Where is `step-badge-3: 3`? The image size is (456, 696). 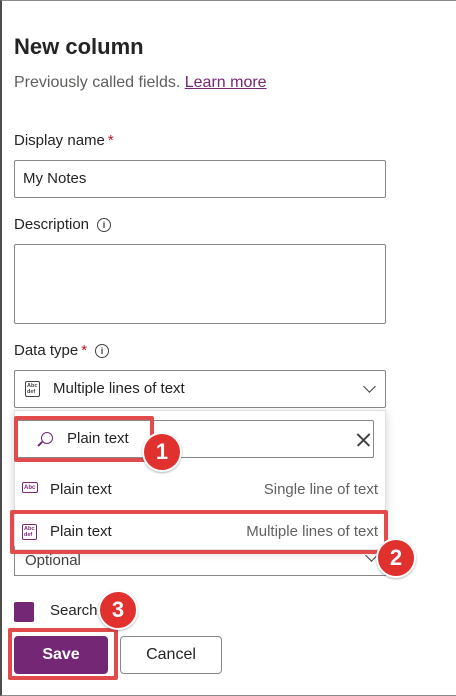 step-badge-3: 3 is located at coordinates (118, 610).